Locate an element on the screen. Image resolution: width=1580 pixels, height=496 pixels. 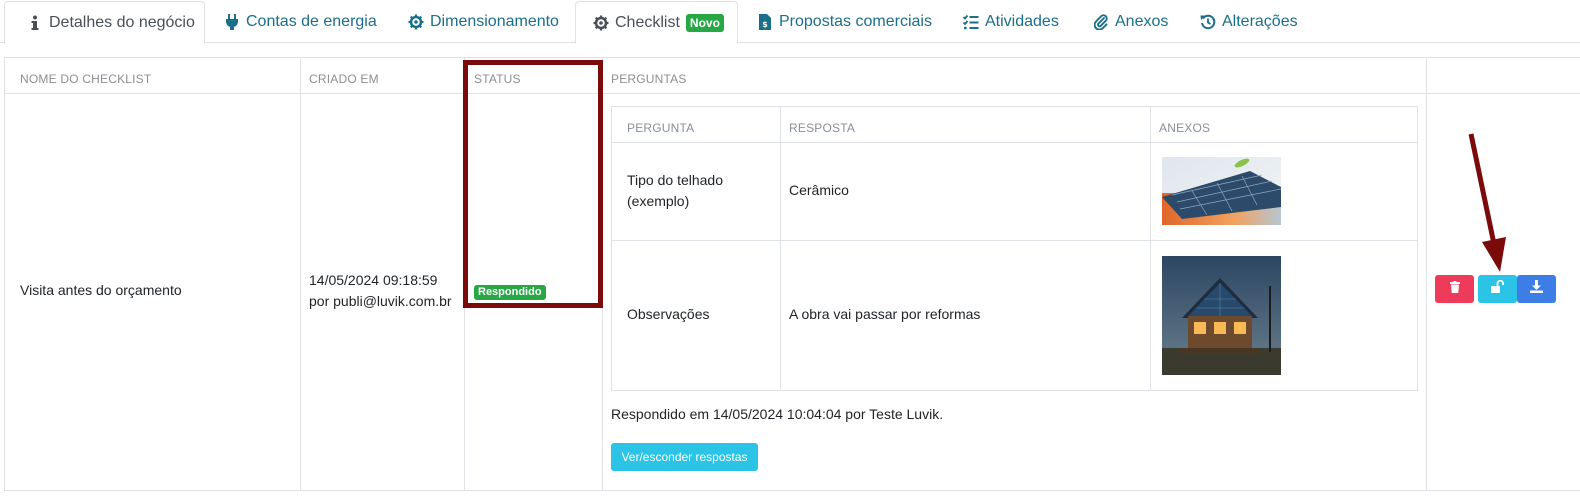
plug-icon is located at coordinates (232, 22).